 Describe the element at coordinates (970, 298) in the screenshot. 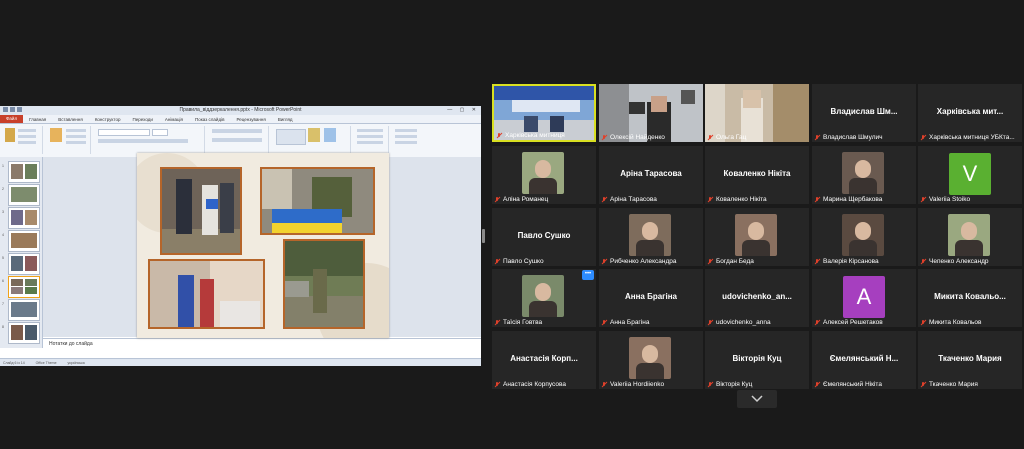

I see `participant-tile: Микита Ковальо... Микита Ковальов` at that location.